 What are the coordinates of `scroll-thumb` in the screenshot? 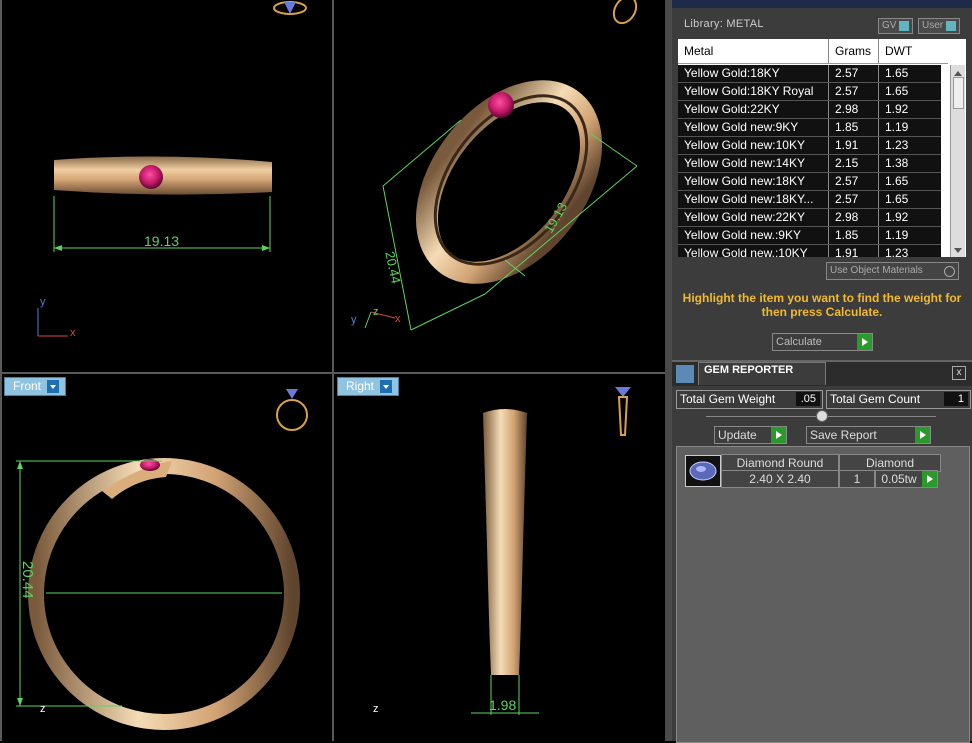 It's located at (958, 93).